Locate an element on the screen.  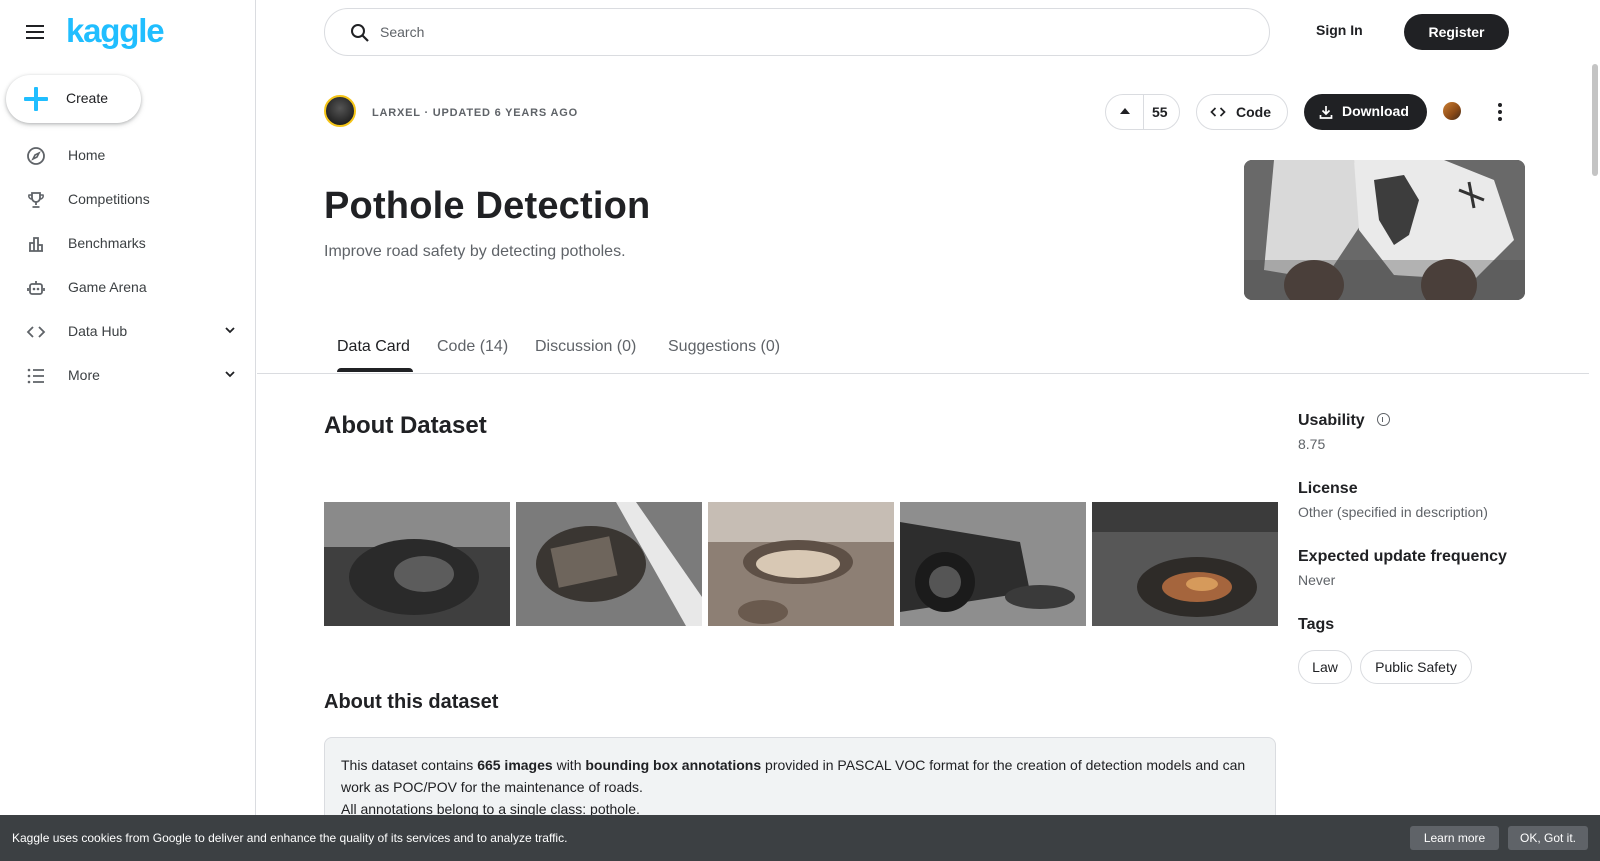
menu-icon is located at coordinates (36, 32).